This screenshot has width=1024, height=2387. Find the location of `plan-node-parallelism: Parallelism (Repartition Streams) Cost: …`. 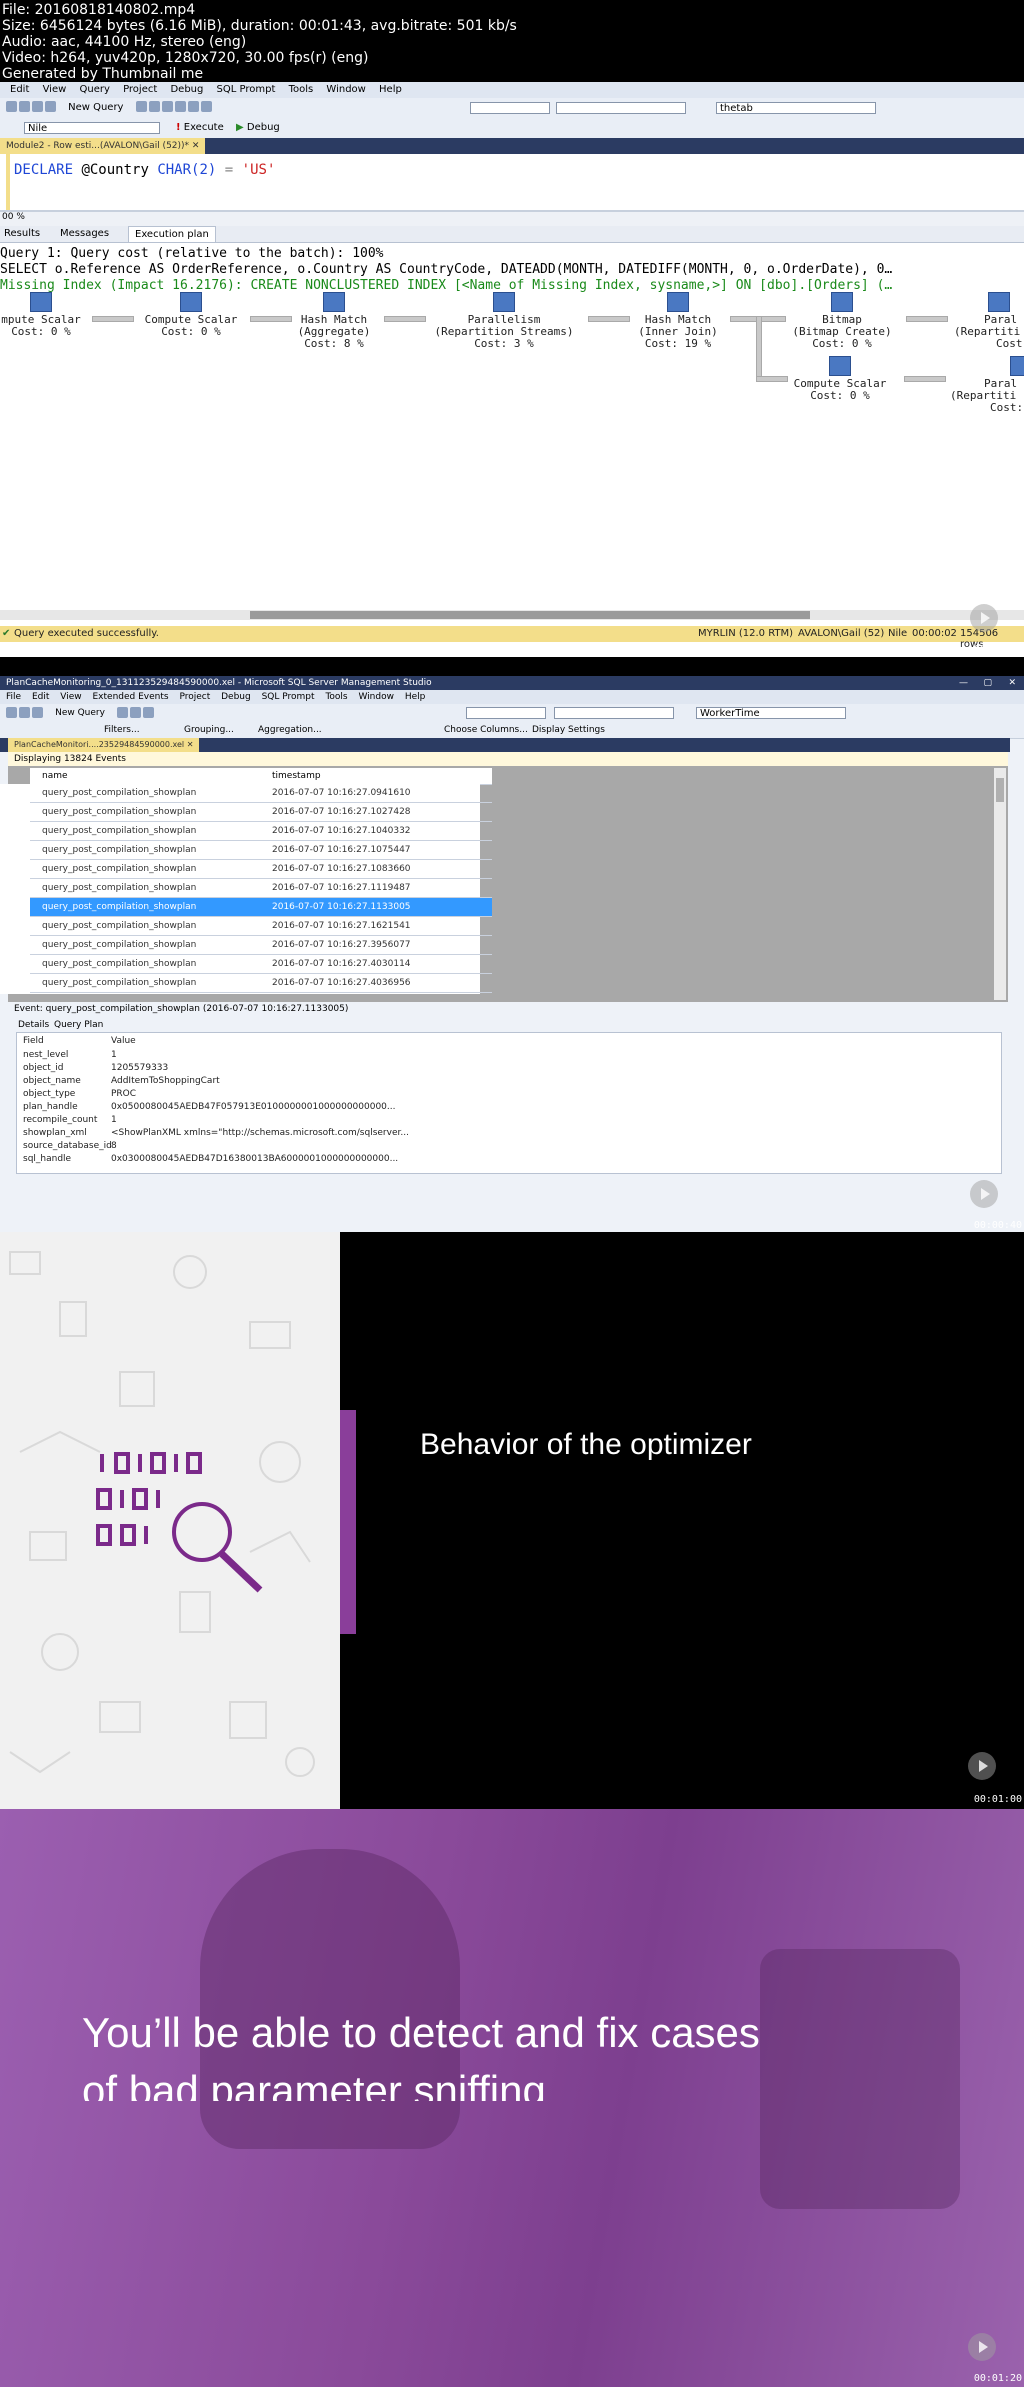

plan-node-parallelism: Parallelism (Repartition Streams) Cost: … is located at coordinates (504, 321).